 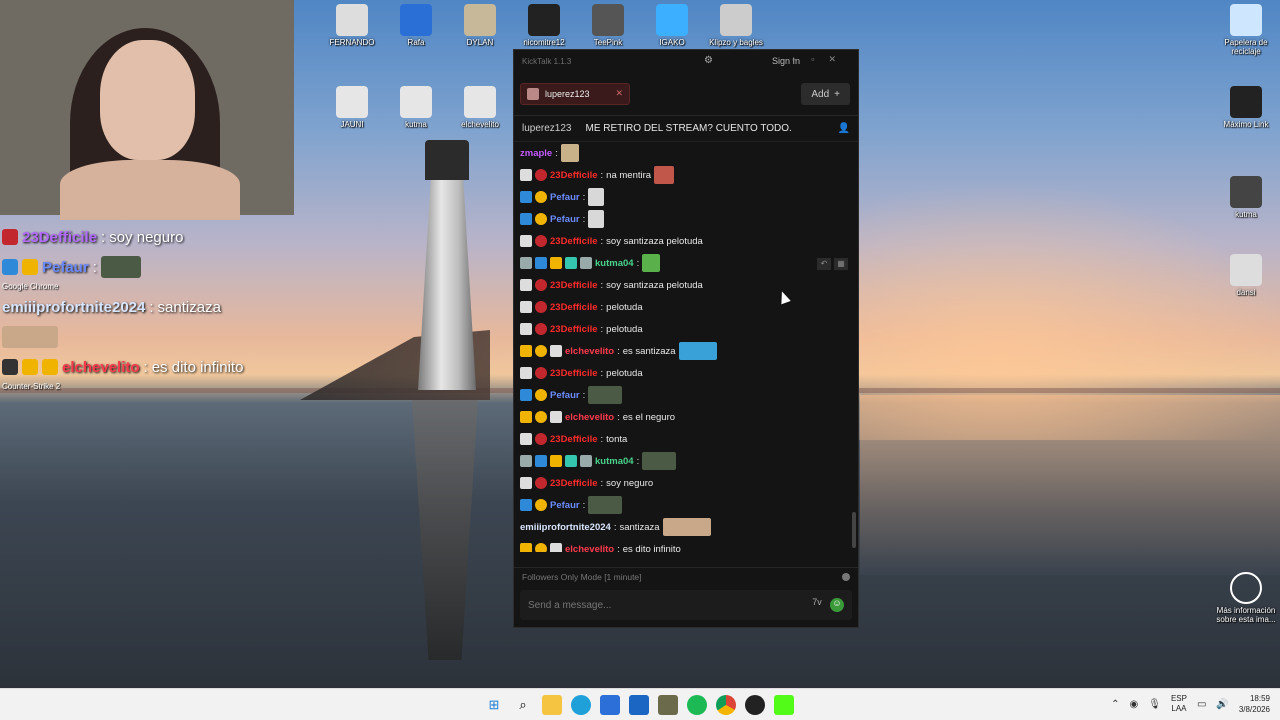 I want to click on desktop-icon: TeePink, so click(x=608, y=25).